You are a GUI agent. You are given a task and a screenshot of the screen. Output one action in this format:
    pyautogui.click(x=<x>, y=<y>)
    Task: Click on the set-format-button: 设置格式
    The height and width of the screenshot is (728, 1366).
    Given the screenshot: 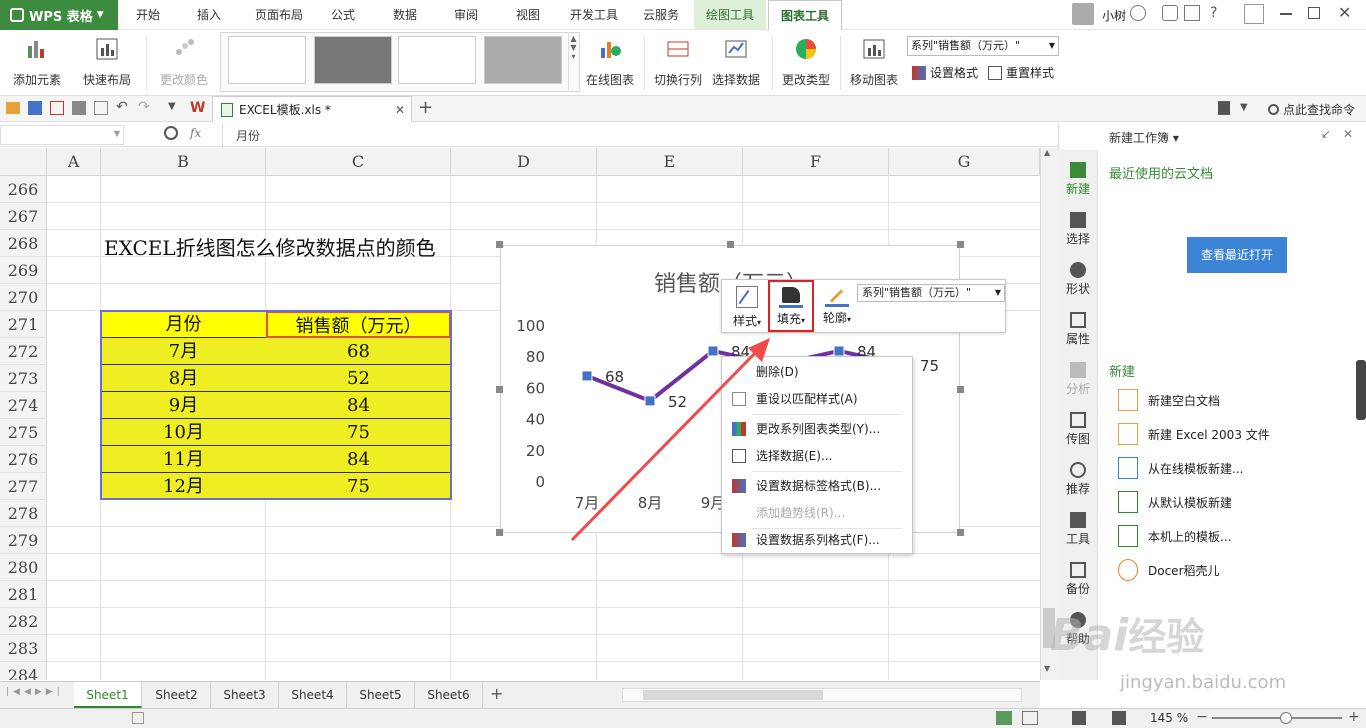 What is the action you would take?
    pyautogui.click(x=945, y=72)
    